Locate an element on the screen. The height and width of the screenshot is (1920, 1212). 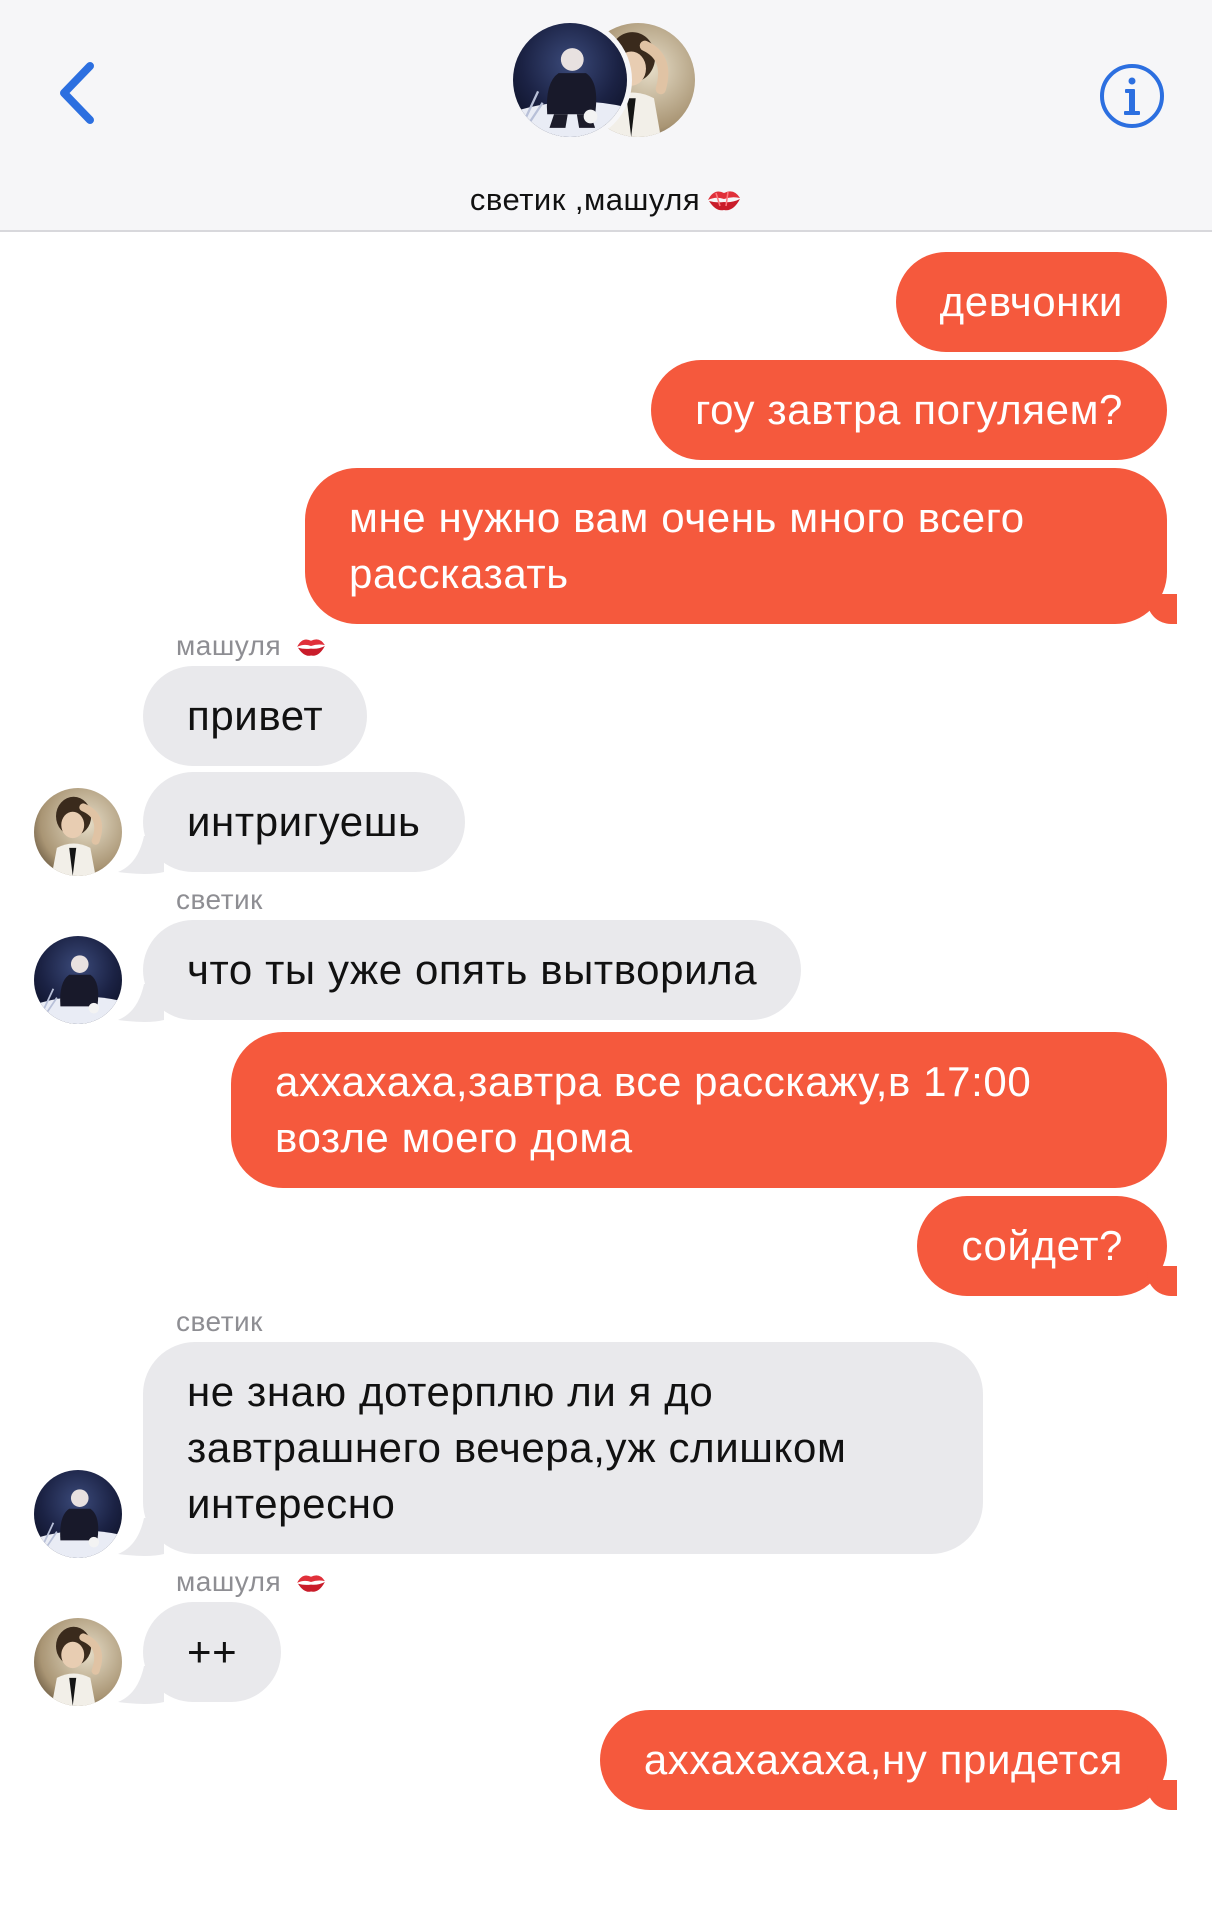
group-title: светик ,машуля is located at coordinates (606, 202).